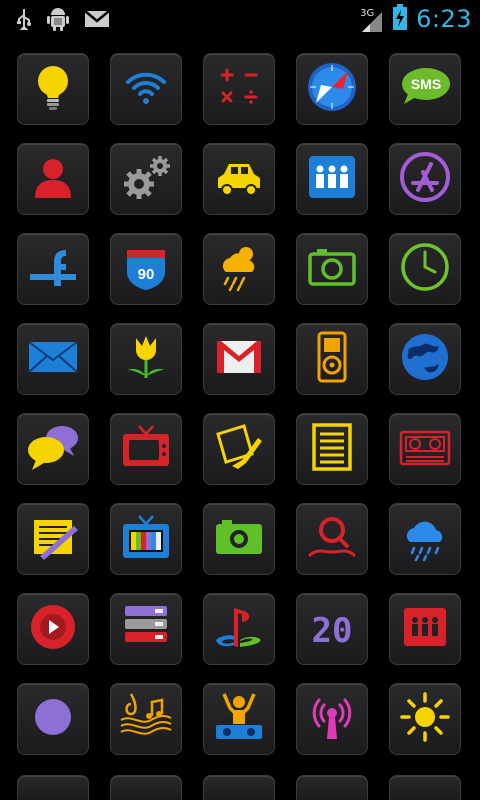 This screenshot has height=800, width=480. I want to click on tulip-tile, so click(146, 359).